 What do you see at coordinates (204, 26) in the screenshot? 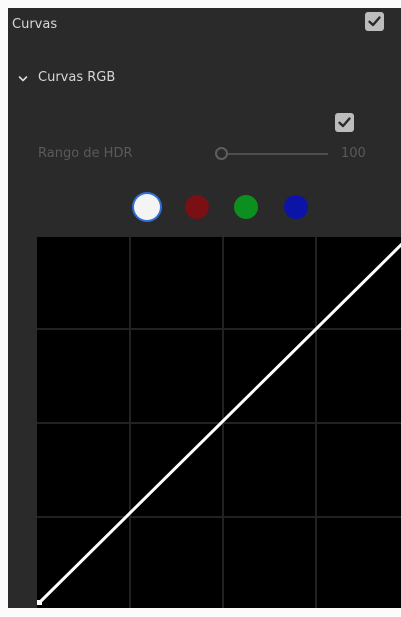
I see `panel-header: Curvas` at bounding box center [204, 26].